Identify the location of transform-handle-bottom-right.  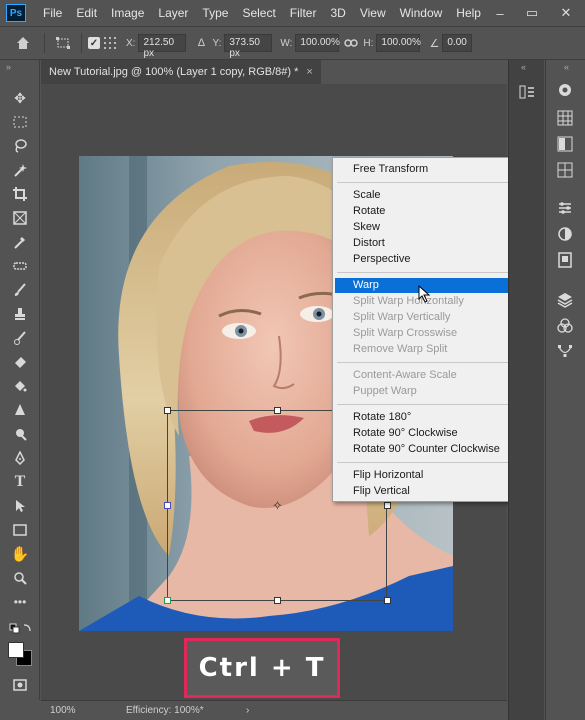
(387, 600).